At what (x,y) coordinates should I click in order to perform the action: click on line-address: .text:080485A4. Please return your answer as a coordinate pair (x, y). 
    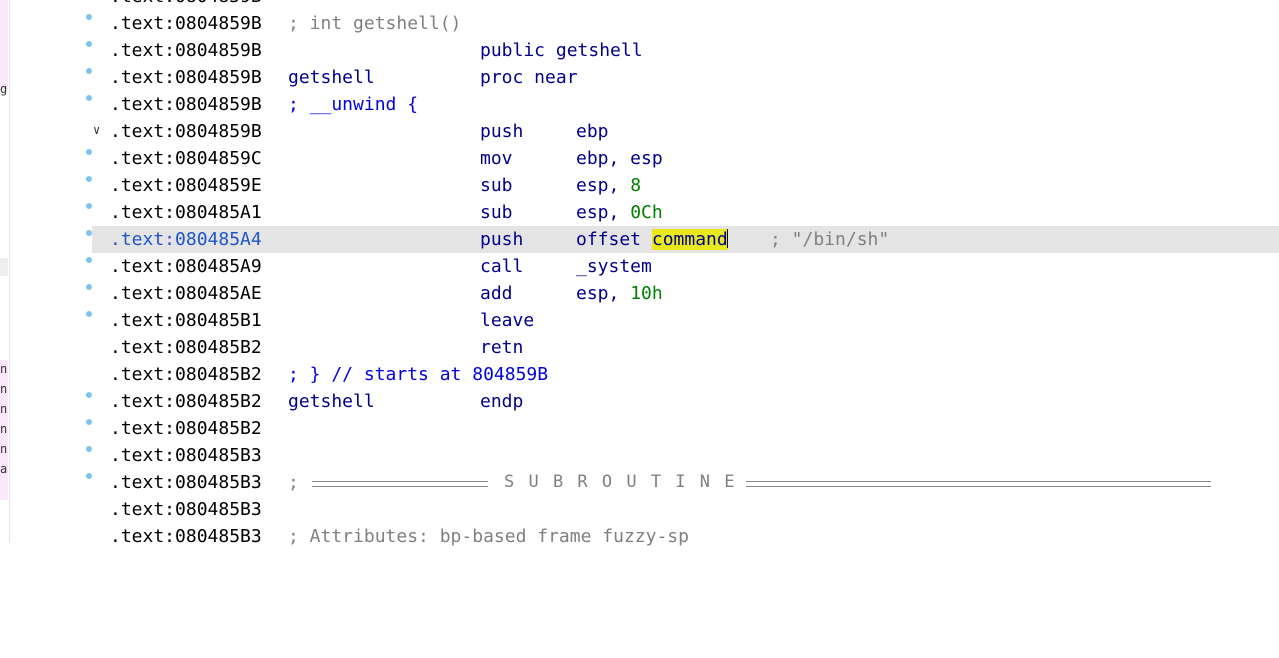
    Looking at the image, I should click on (186, 239).